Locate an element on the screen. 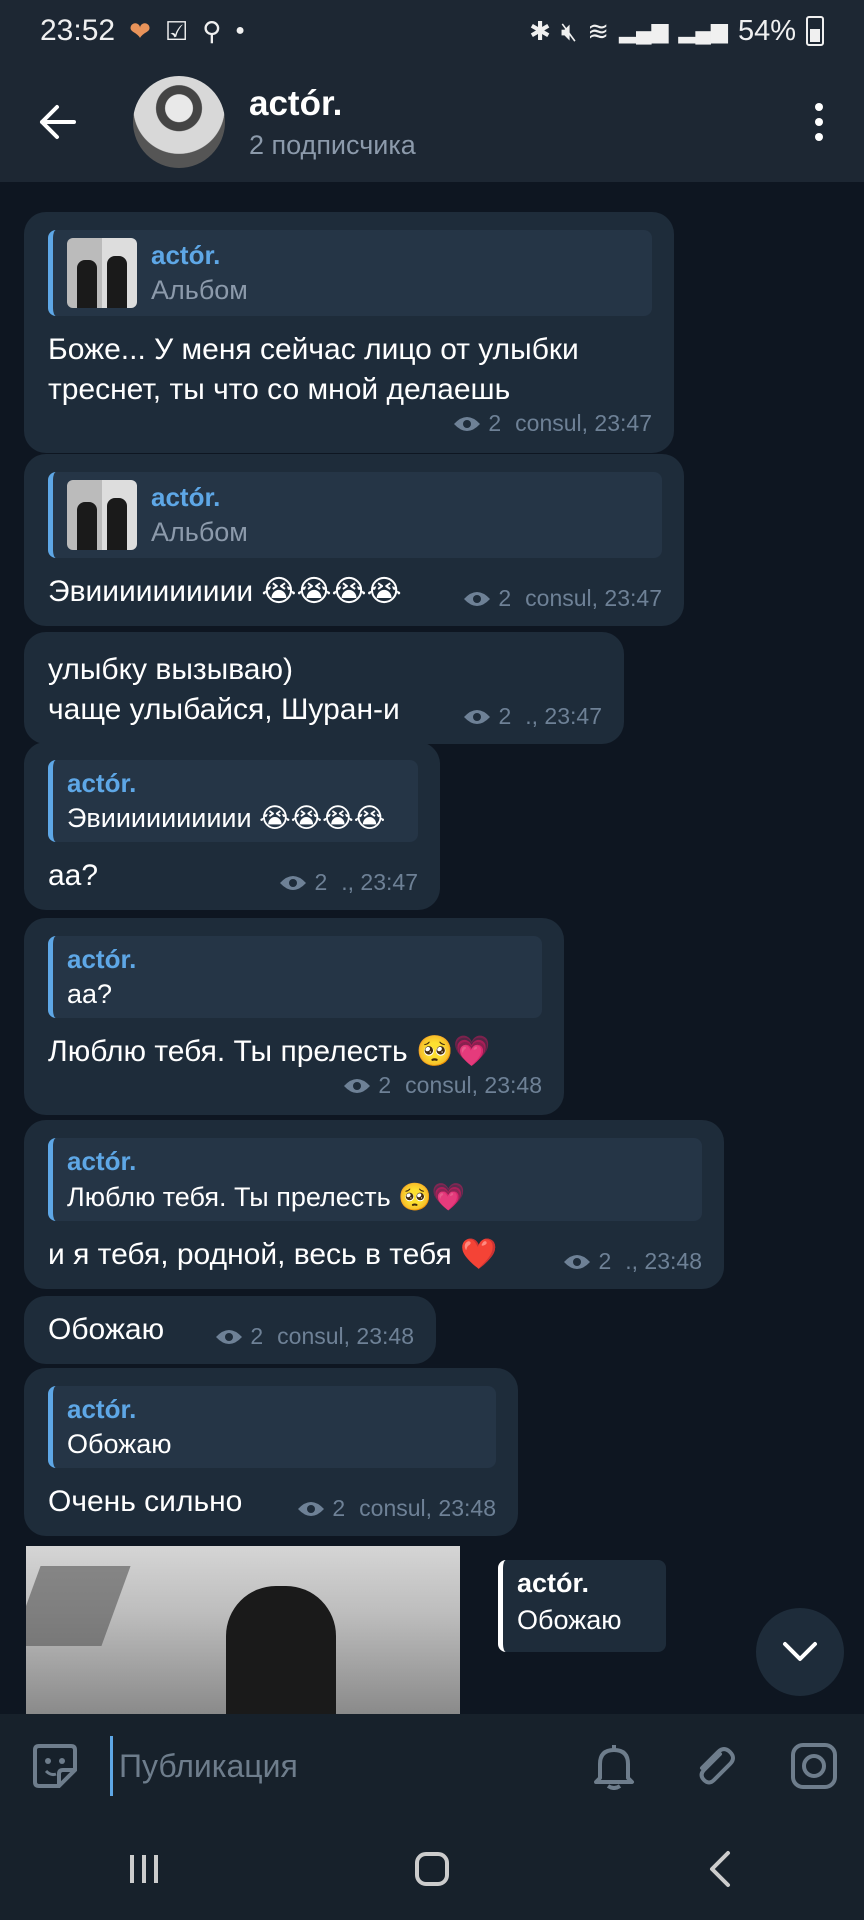 This screenshot has width=864, height=1920. back-button is located at coordinates (57, 122).